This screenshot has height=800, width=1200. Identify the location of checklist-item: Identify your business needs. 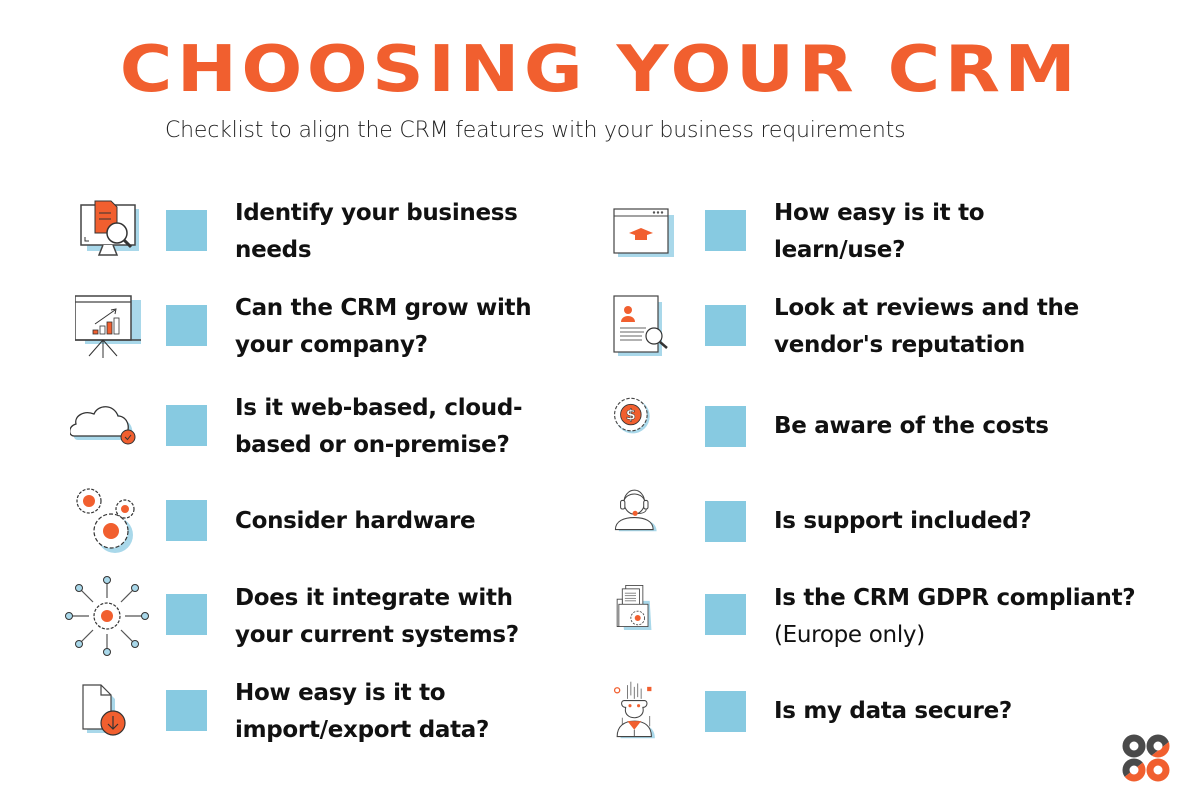
(325, 235).